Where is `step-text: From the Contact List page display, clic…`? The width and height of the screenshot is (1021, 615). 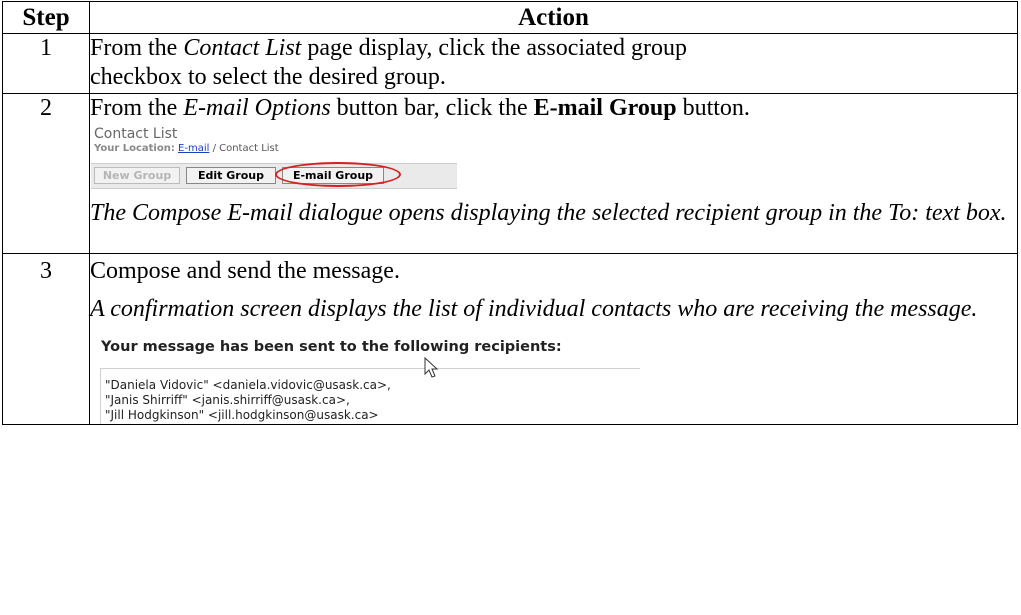 step-text: From the Contact List page display, clic… is located at coordinates (553, 48).